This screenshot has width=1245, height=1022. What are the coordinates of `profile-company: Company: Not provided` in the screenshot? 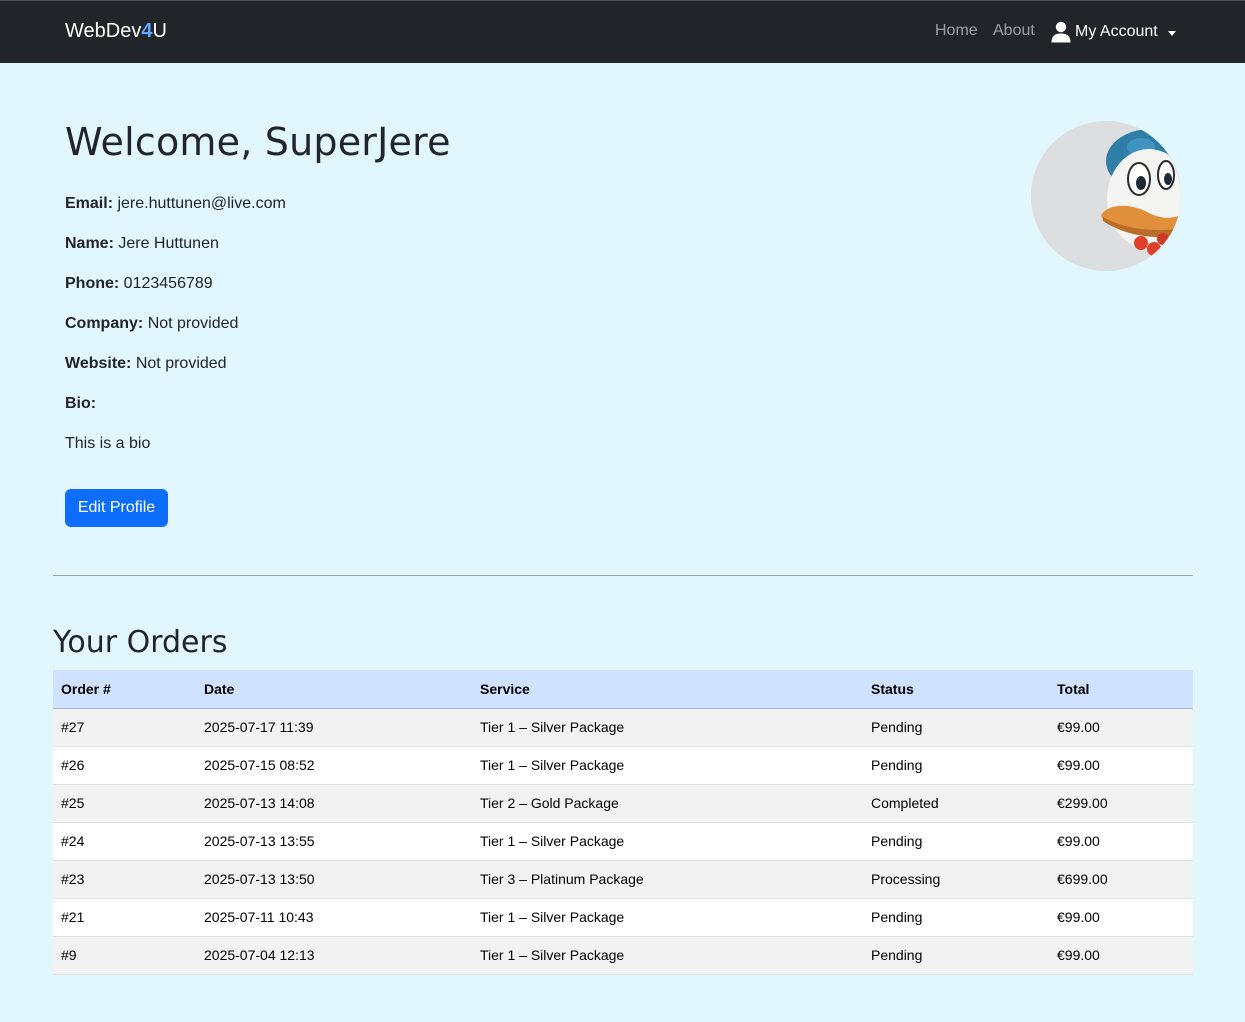 It's located at (151, 324).